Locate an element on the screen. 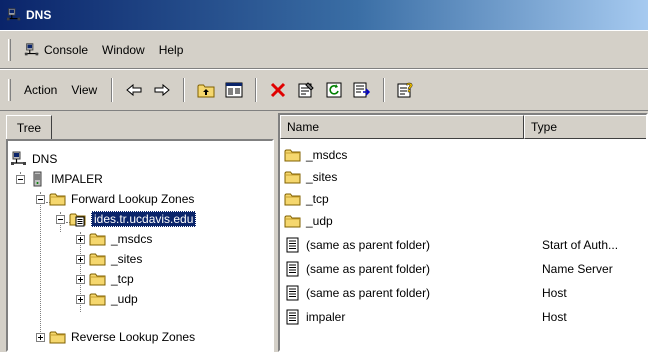  properties-icon is located at coordinates (306, 90).